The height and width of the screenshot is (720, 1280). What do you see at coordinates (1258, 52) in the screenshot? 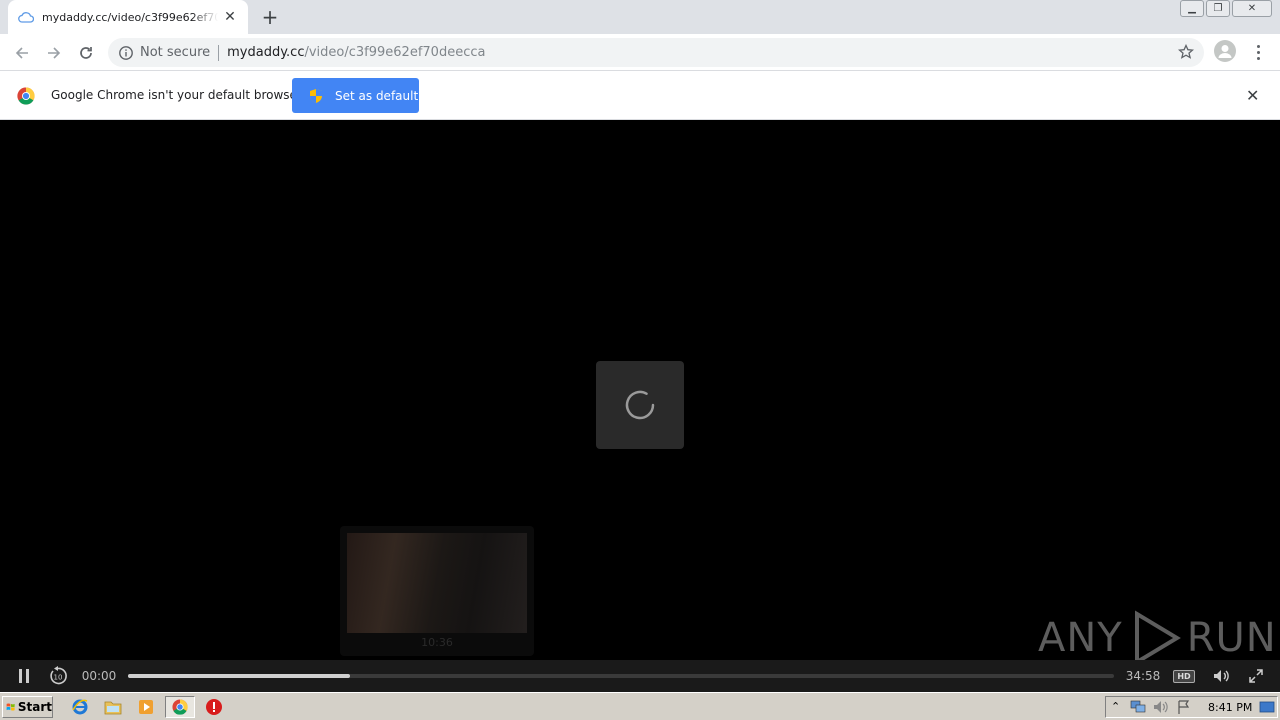
I see `menu-kebab-icon` at bounding box center [1258, 52].